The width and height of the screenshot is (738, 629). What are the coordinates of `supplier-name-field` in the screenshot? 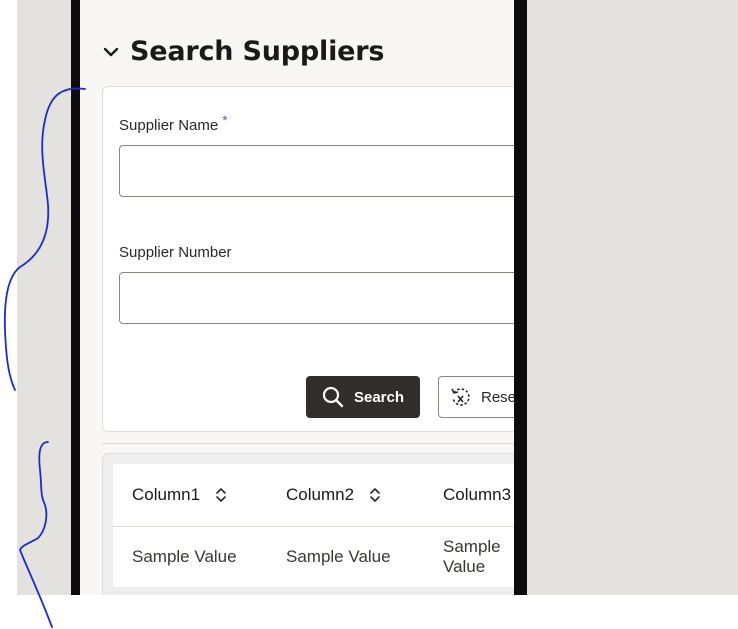 It's located at (316, 171).